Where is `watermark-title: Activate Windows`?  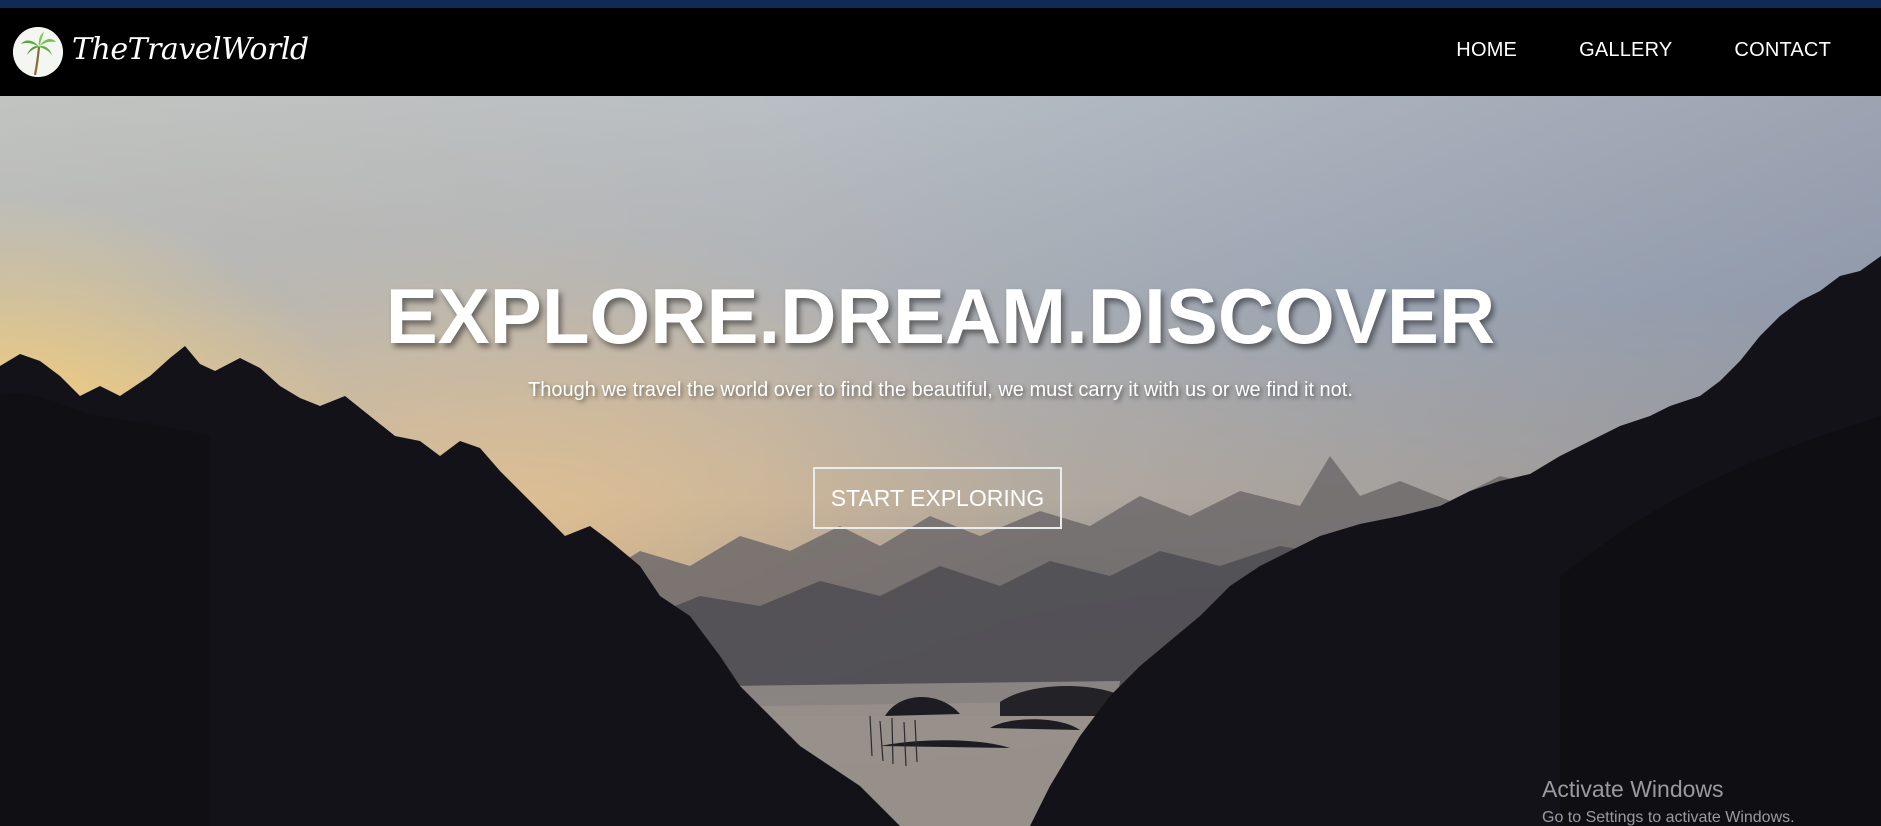
watermark-title: Activate Windows is located at coordinates (1633, 789).